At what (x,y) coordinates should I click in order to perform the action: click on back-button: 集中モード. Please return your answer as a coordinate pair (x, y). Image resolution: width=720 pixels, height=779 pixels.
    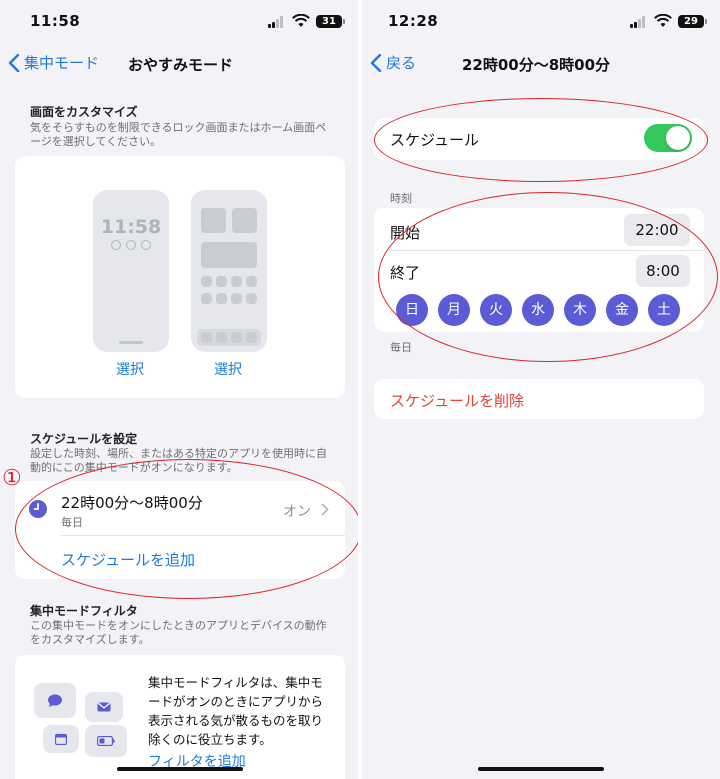
    Looking at the image, I should click on (53, 62).